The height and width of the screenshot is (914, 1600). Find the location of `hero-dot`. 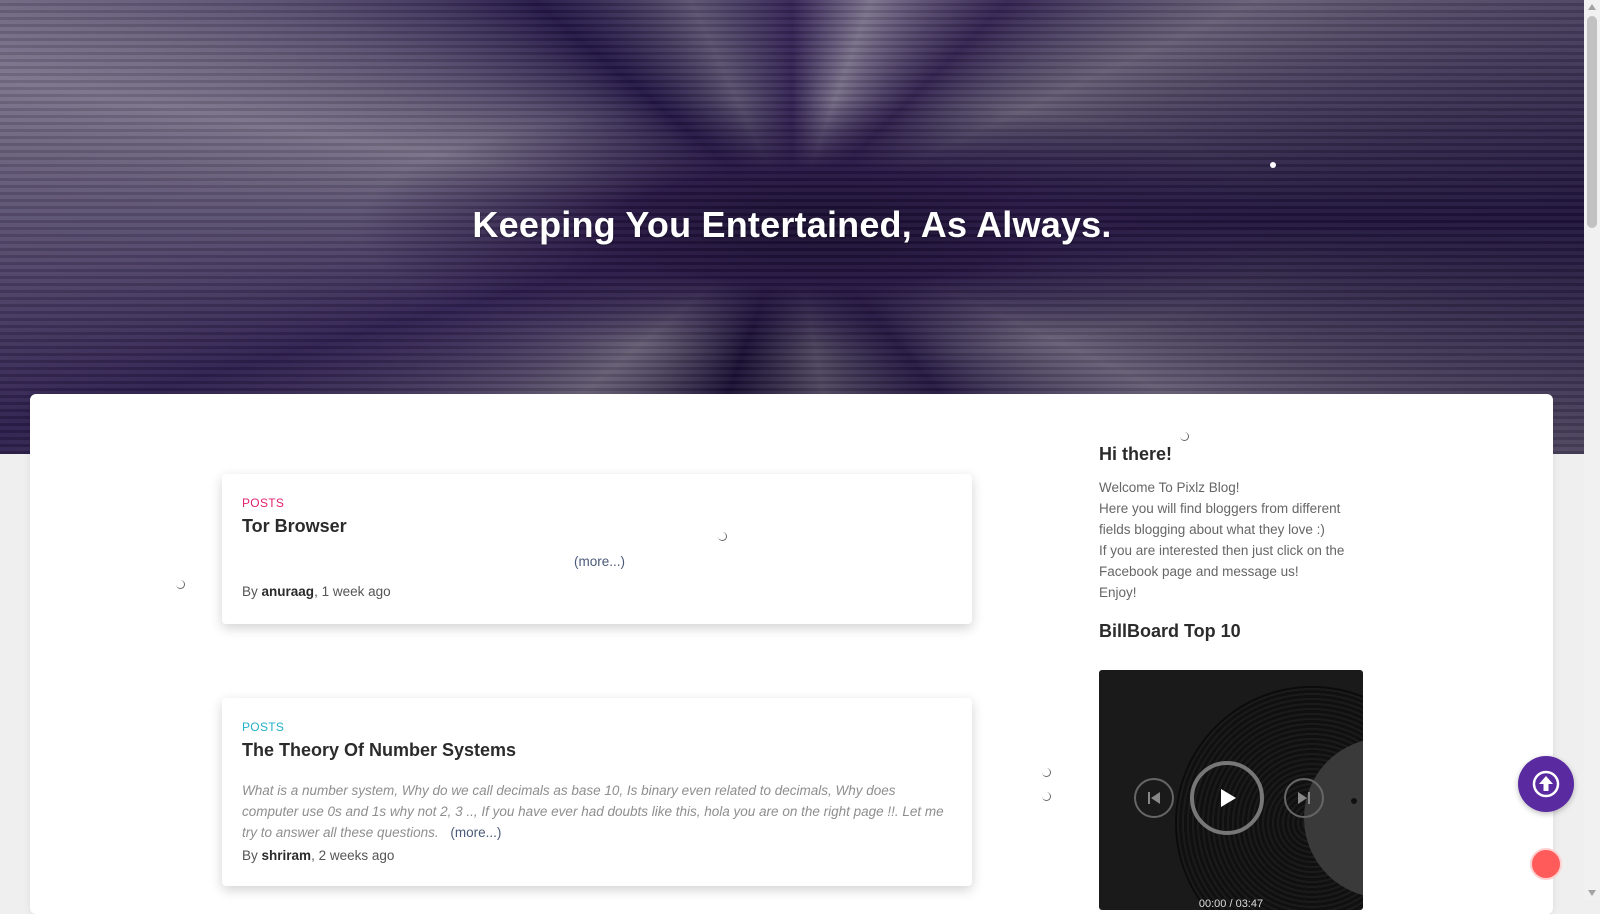

hero-dot is located at coordinates (1273, 165).